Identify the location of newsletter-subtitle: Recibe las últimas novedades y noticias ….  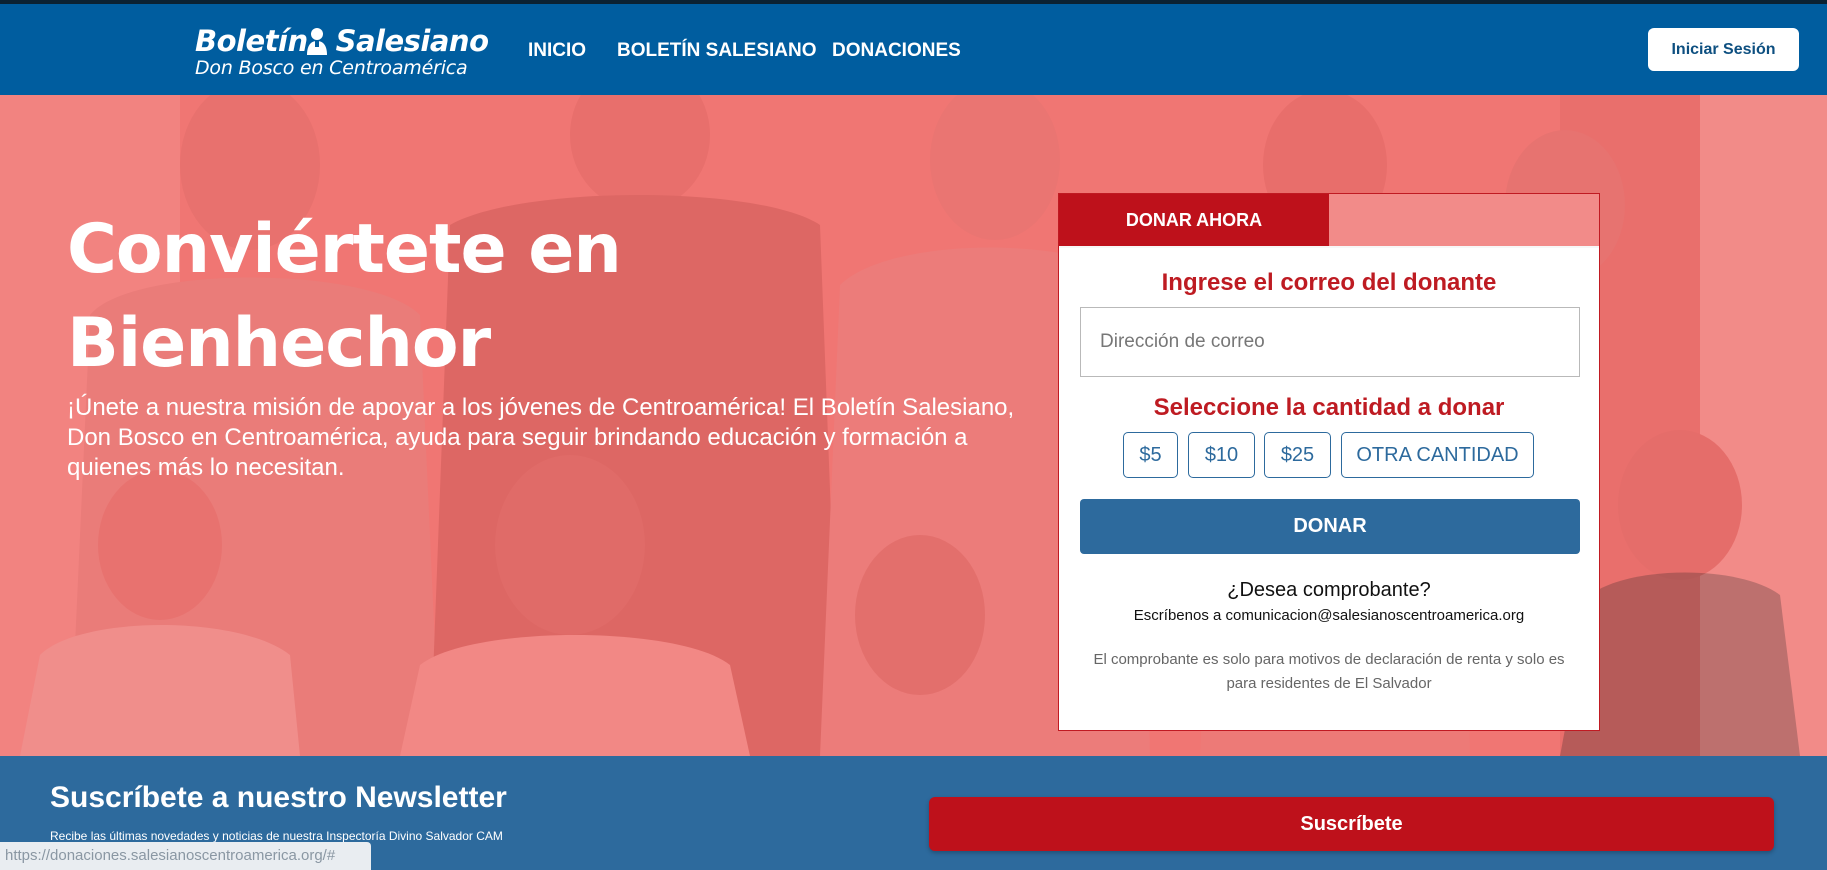
(276, 836).